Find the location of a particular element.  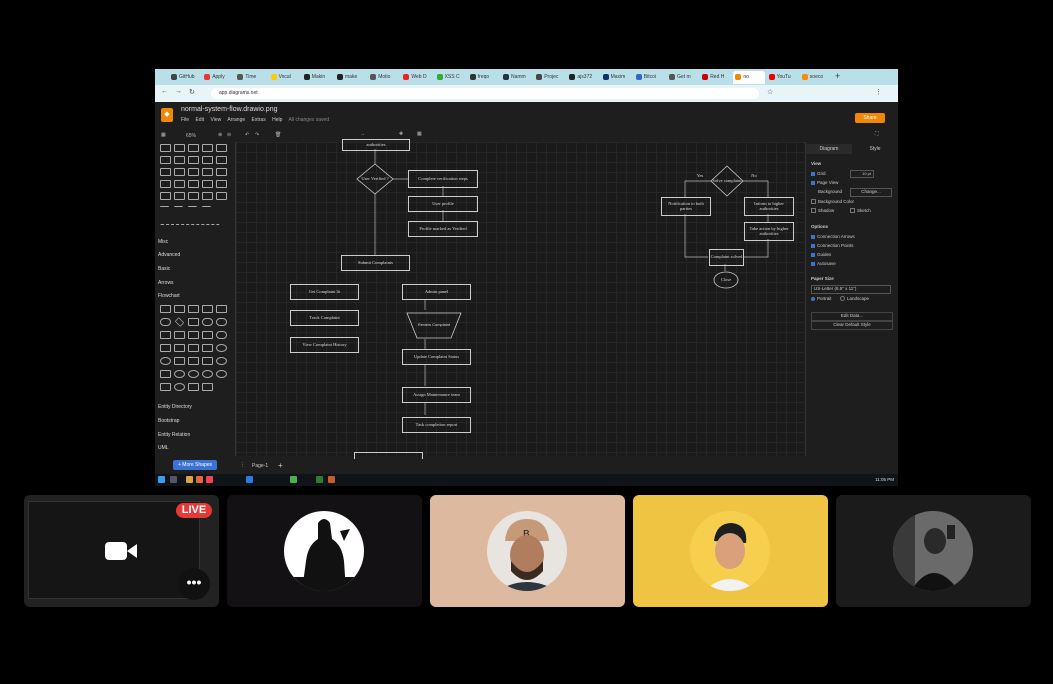

background-color-checkbox: Background Color is located at coordinates (832, 202).